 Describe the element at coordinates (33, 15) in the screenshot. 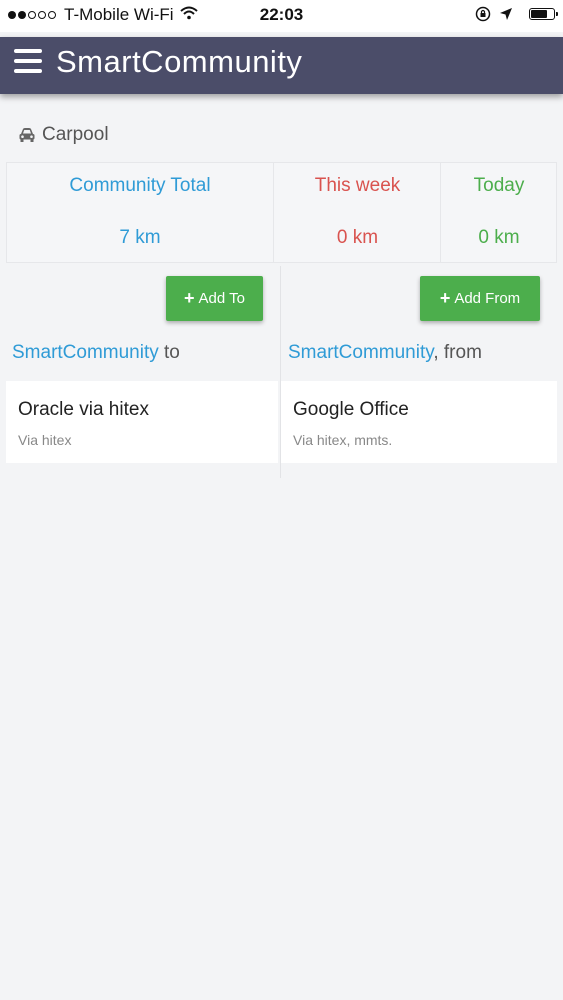

I see `signal-strength-icon` at that location.